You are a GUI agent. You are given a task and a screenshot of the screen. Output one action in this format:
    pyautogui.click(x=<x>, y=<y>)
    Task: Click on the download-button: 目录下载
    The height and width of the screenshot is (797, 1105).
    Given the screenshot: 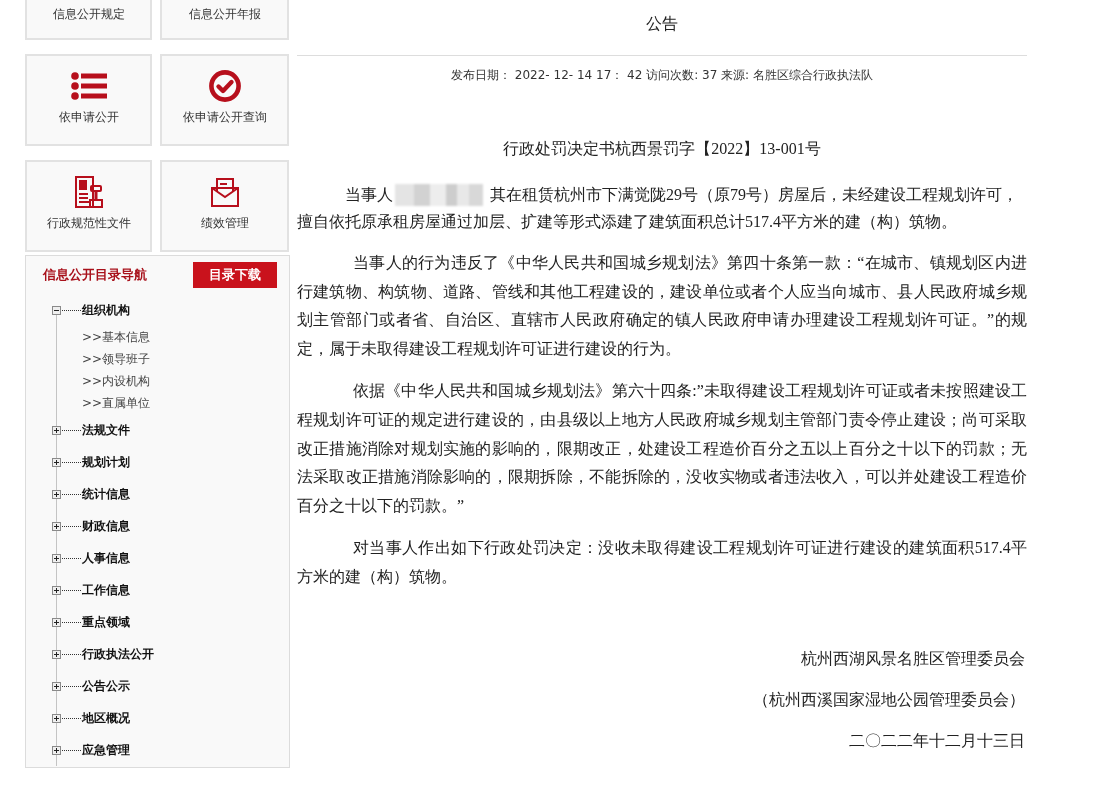 What is the action you would take?
    pyautogui.click(x=235, y=275)
    